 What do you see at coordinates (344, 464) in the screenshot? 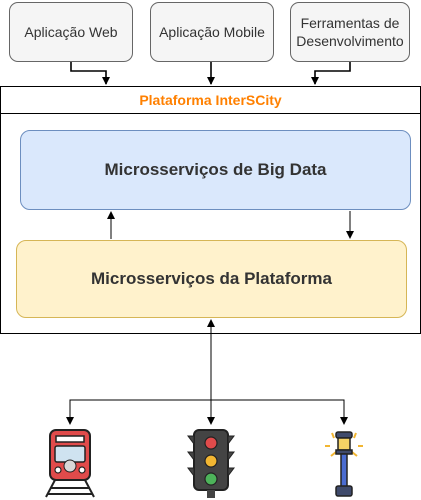
I see `street-lamp-icon` at bounding box center [344, 464].